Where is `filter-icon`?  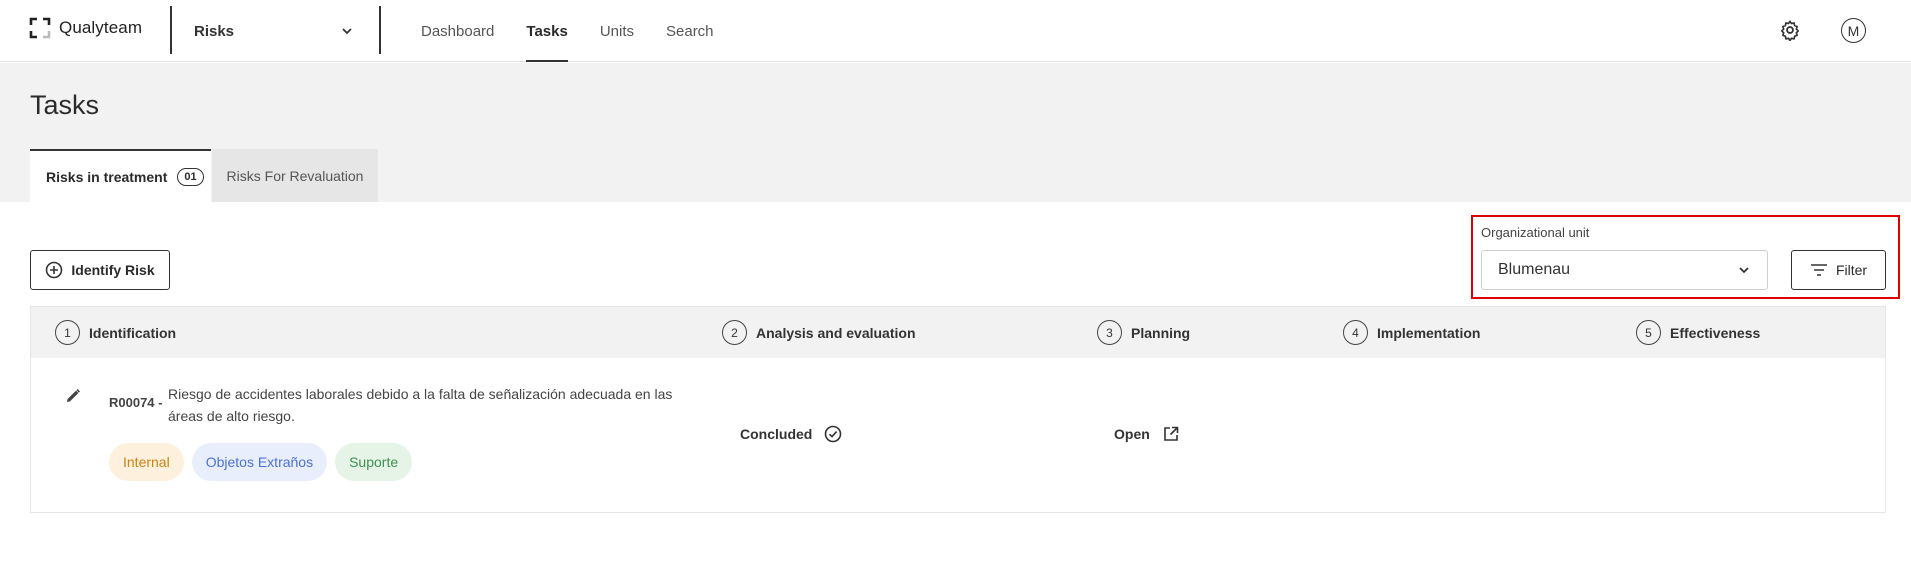 filter-icon is located at coordinates (1818, 270).